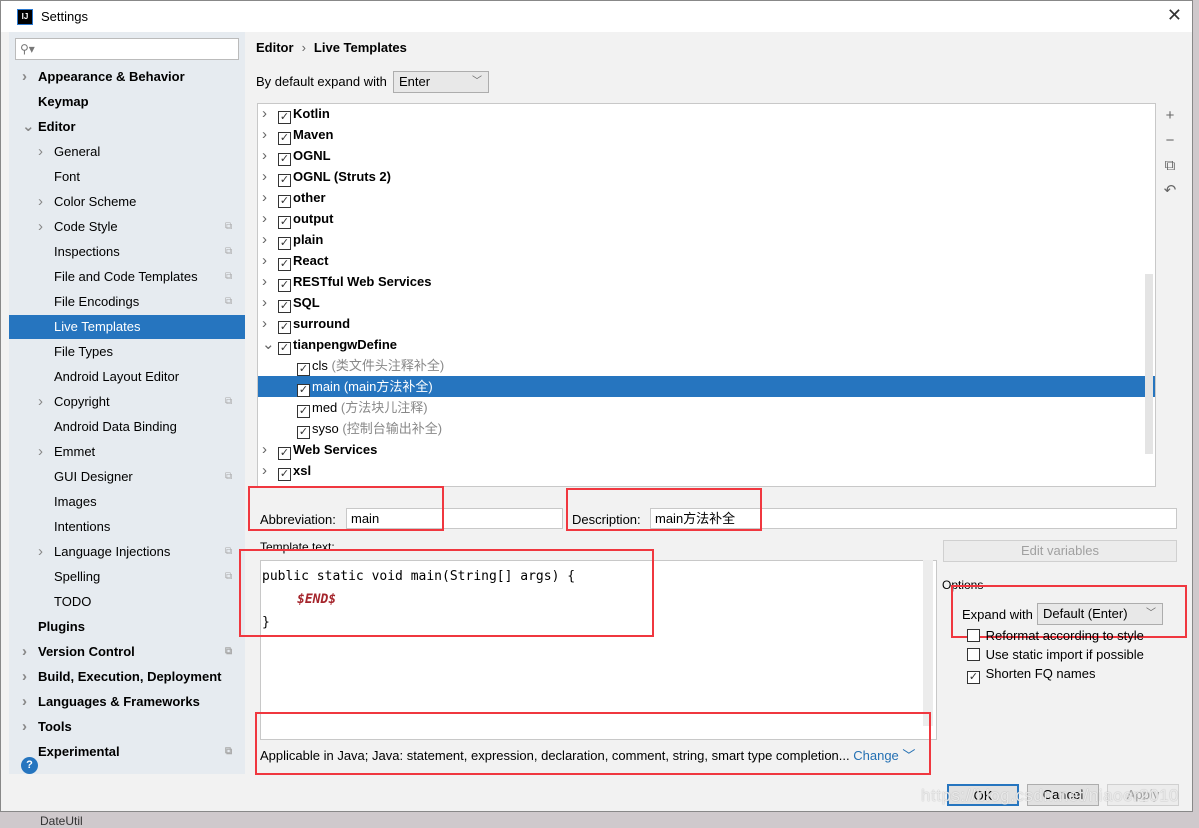 This screenshot has width=1199, height=828. I want to click on template-item: ✓ cls (类文件头注释补全), so click(706, 365).